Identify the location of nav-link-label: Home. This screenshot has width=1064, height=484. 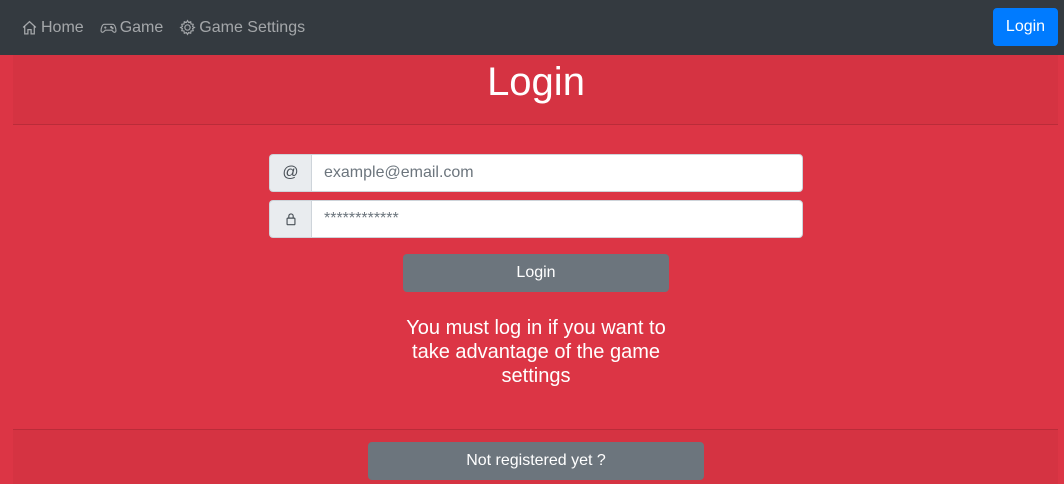
(62, 27).